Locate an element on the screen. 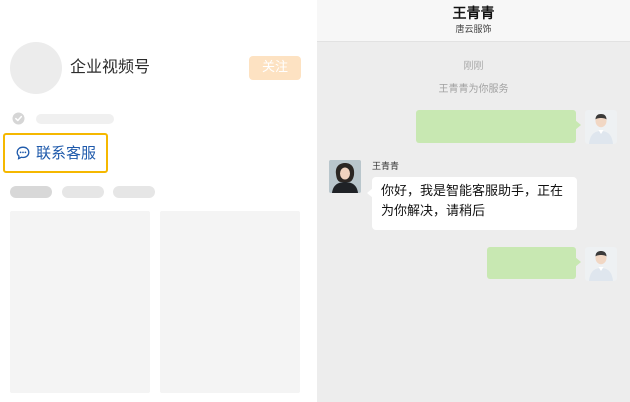 The width and height of the screenshot is (630, 402). channel-name: 企业视频号 is located at coordinates (110, 66).